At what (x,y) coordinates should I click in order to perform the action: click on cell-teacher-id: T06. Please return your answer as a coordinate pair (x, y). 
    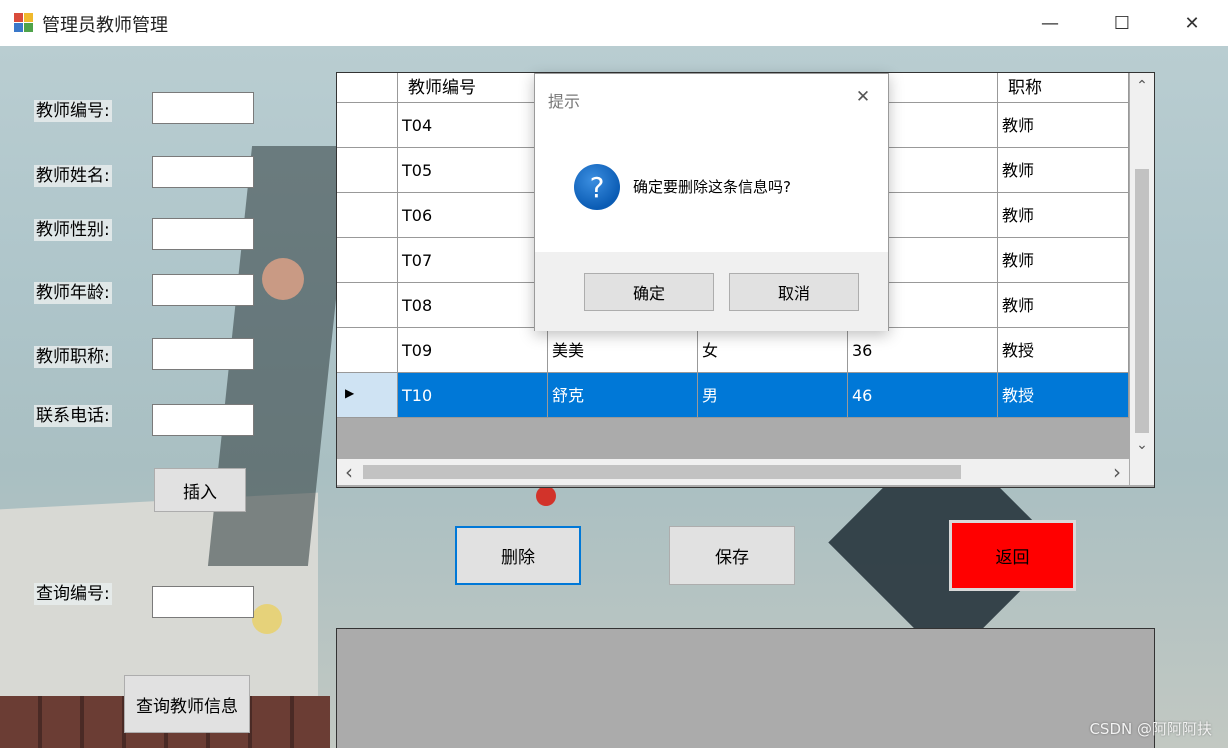
    Looking at the image, I should click on (473, 215).